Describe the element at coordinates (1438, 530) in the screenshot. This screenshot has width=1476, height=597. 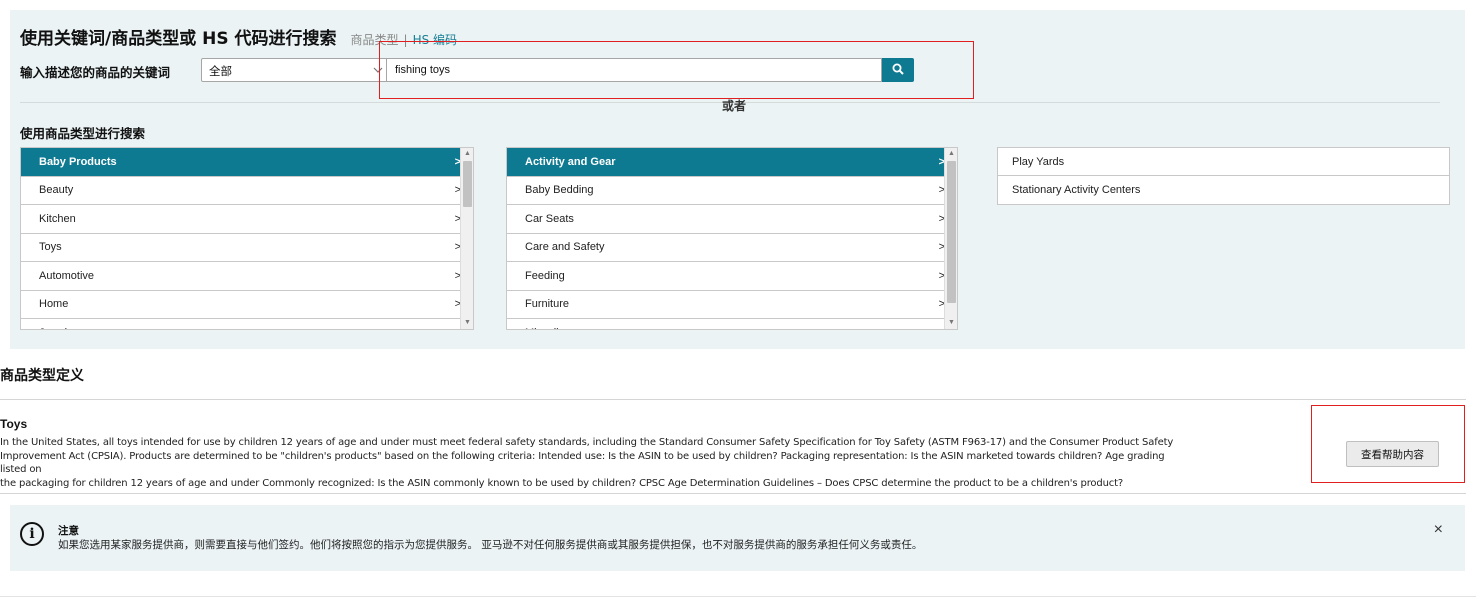
I see `close-icon: ×` at that location.